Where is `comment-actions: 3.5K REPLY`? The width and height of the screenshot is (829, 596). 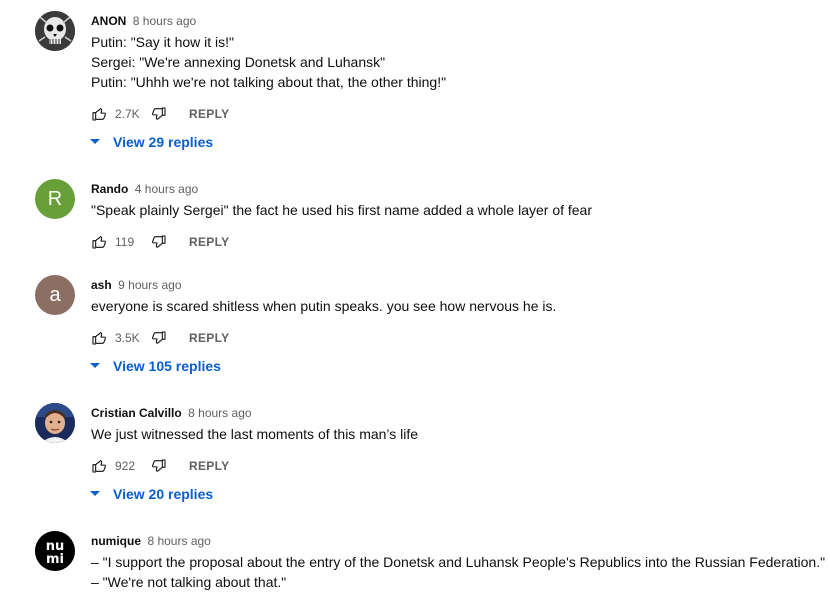
comment-actions: 3.5K REPLY is located at coordinates (160, 338).